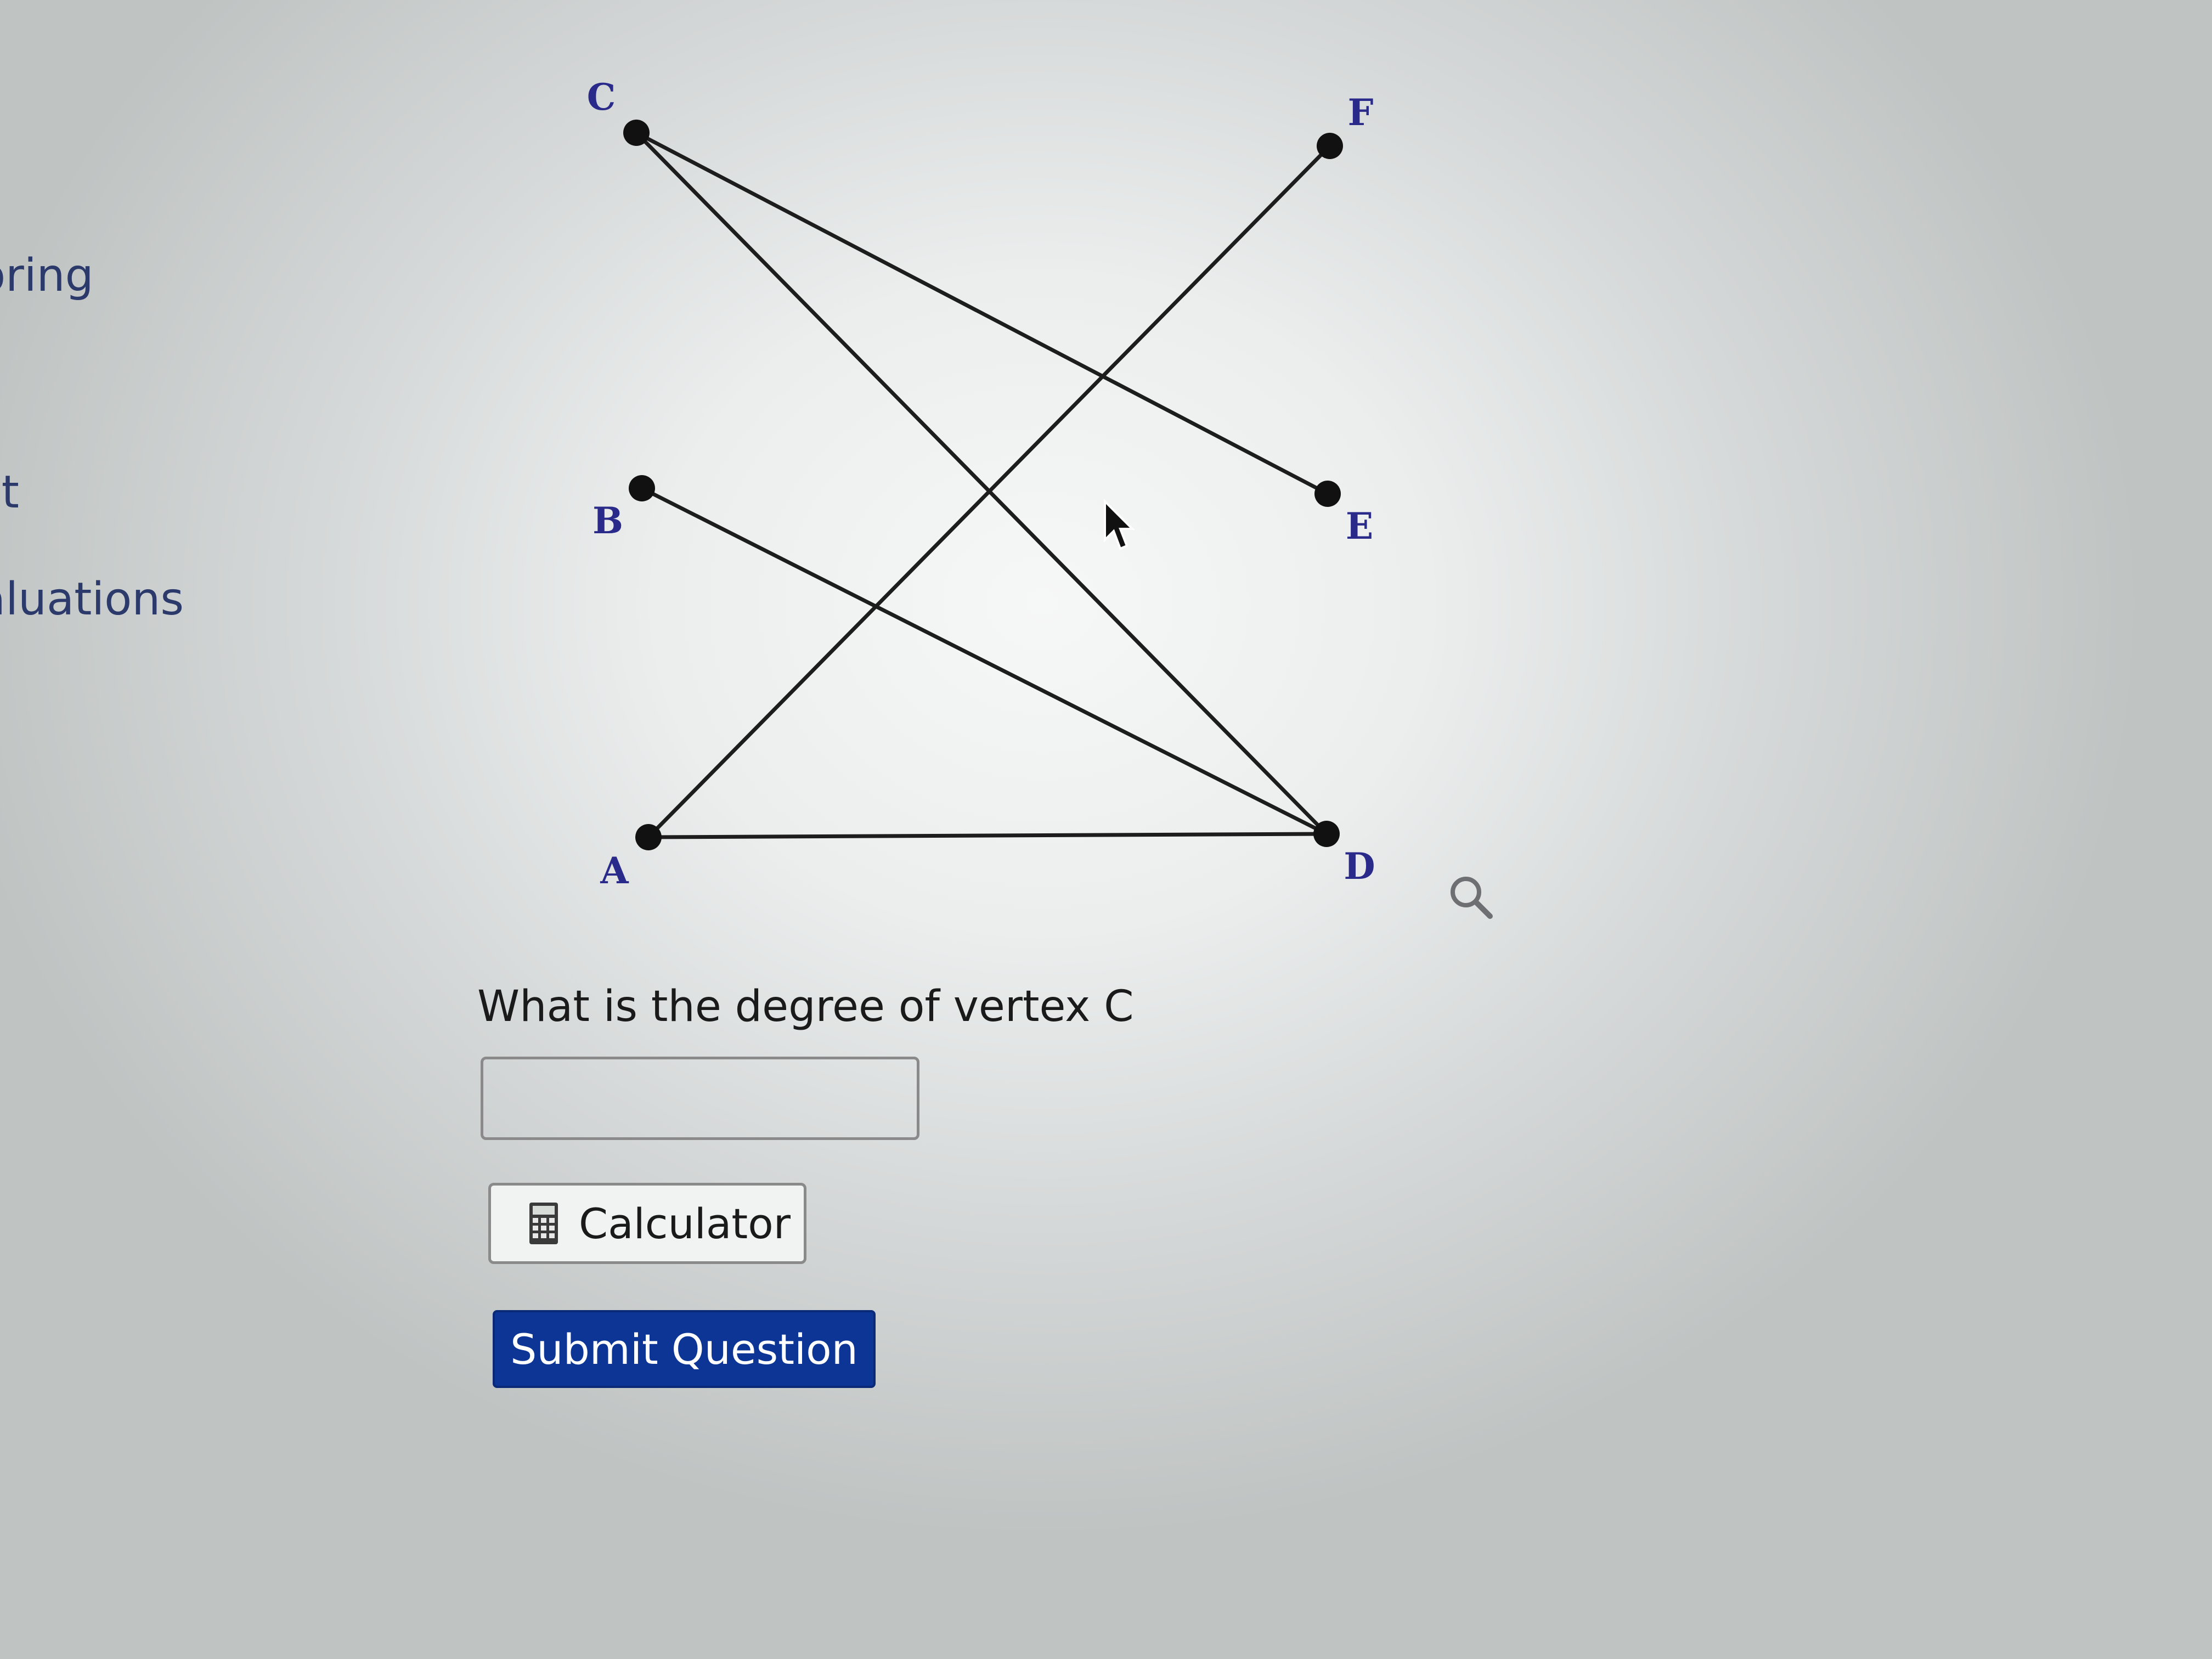 The height and width of the screenshot is (1659, 2212). I want to click on vertex-b, so click(642, 488).